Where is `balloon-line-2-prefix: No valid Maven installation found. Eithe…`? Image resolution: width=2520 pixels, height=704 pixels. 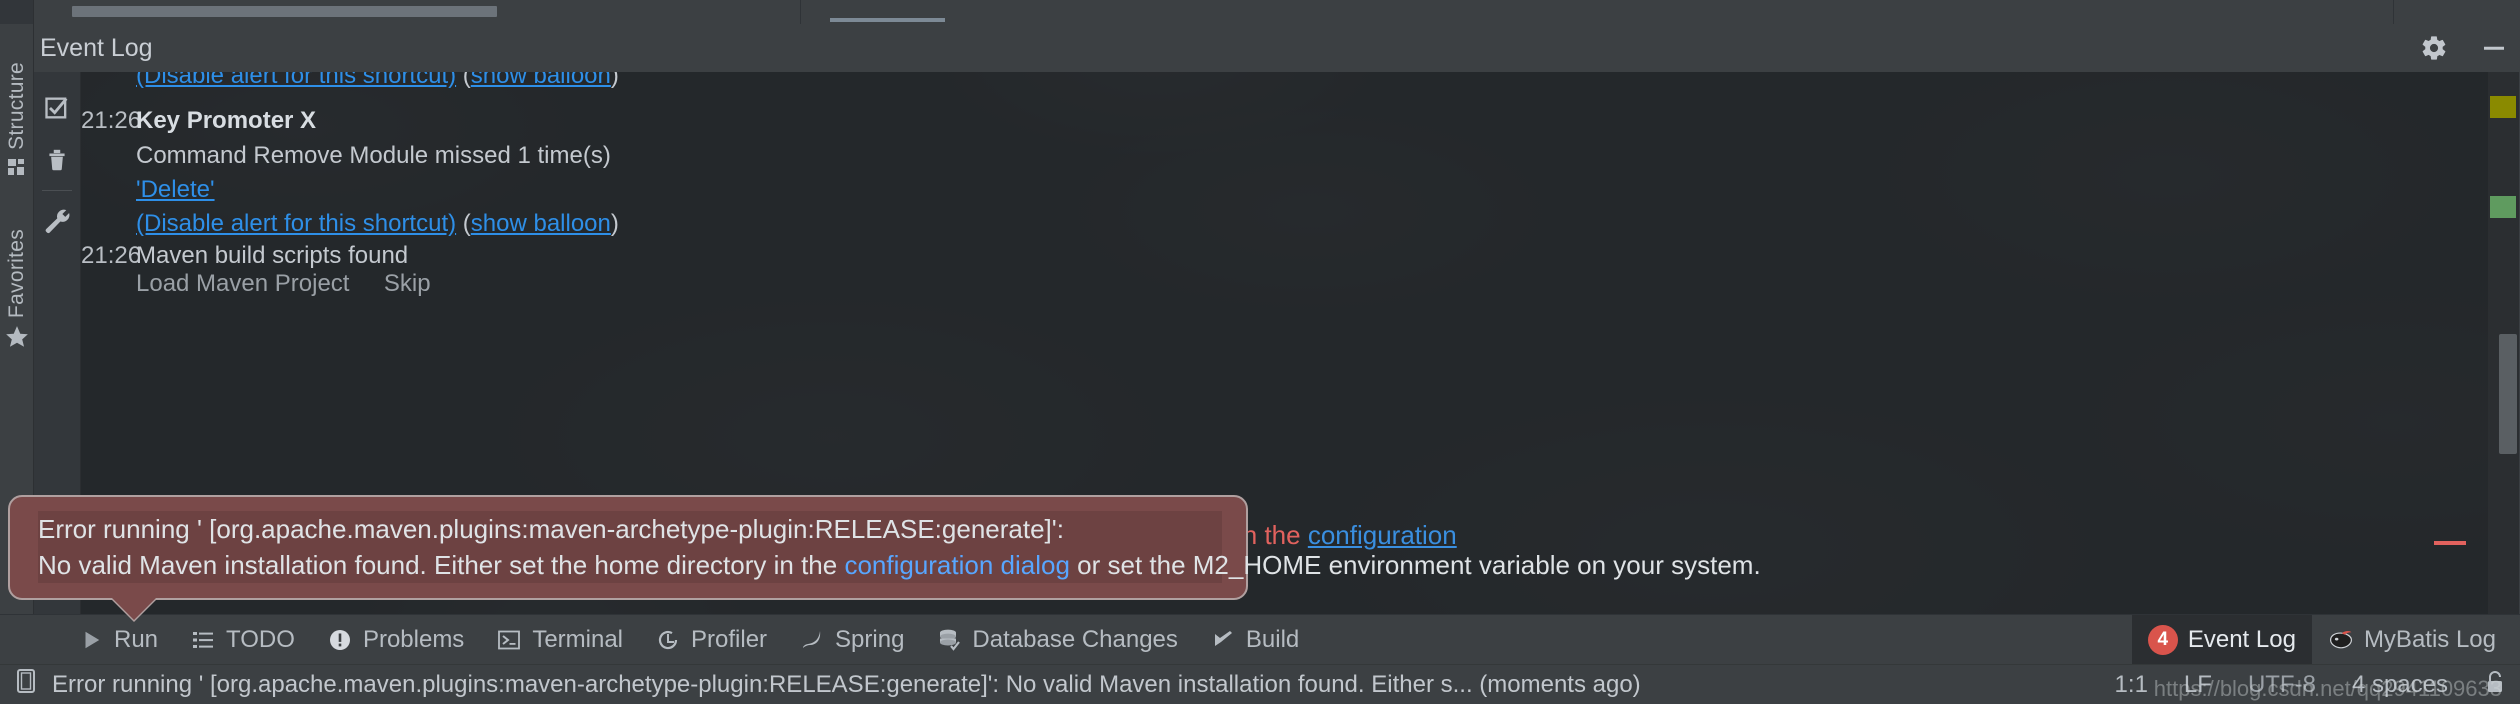
balloon-line-2-prefix: No valid Maven installation found. Eithe… is located at coordinates (441, 565).